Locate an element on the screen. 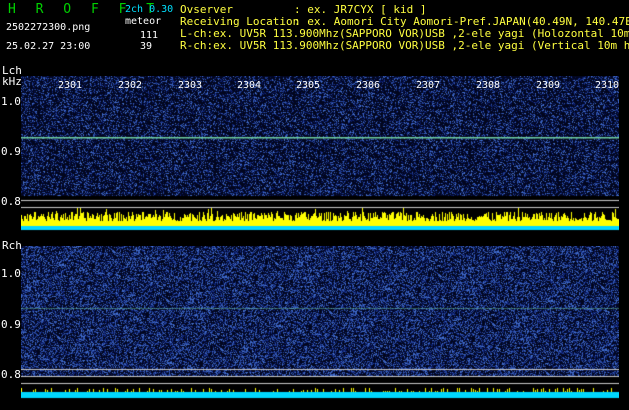 This screenshot has width=629, height=410. lch-unit-label: kHz is located at coordinates (12, 81).